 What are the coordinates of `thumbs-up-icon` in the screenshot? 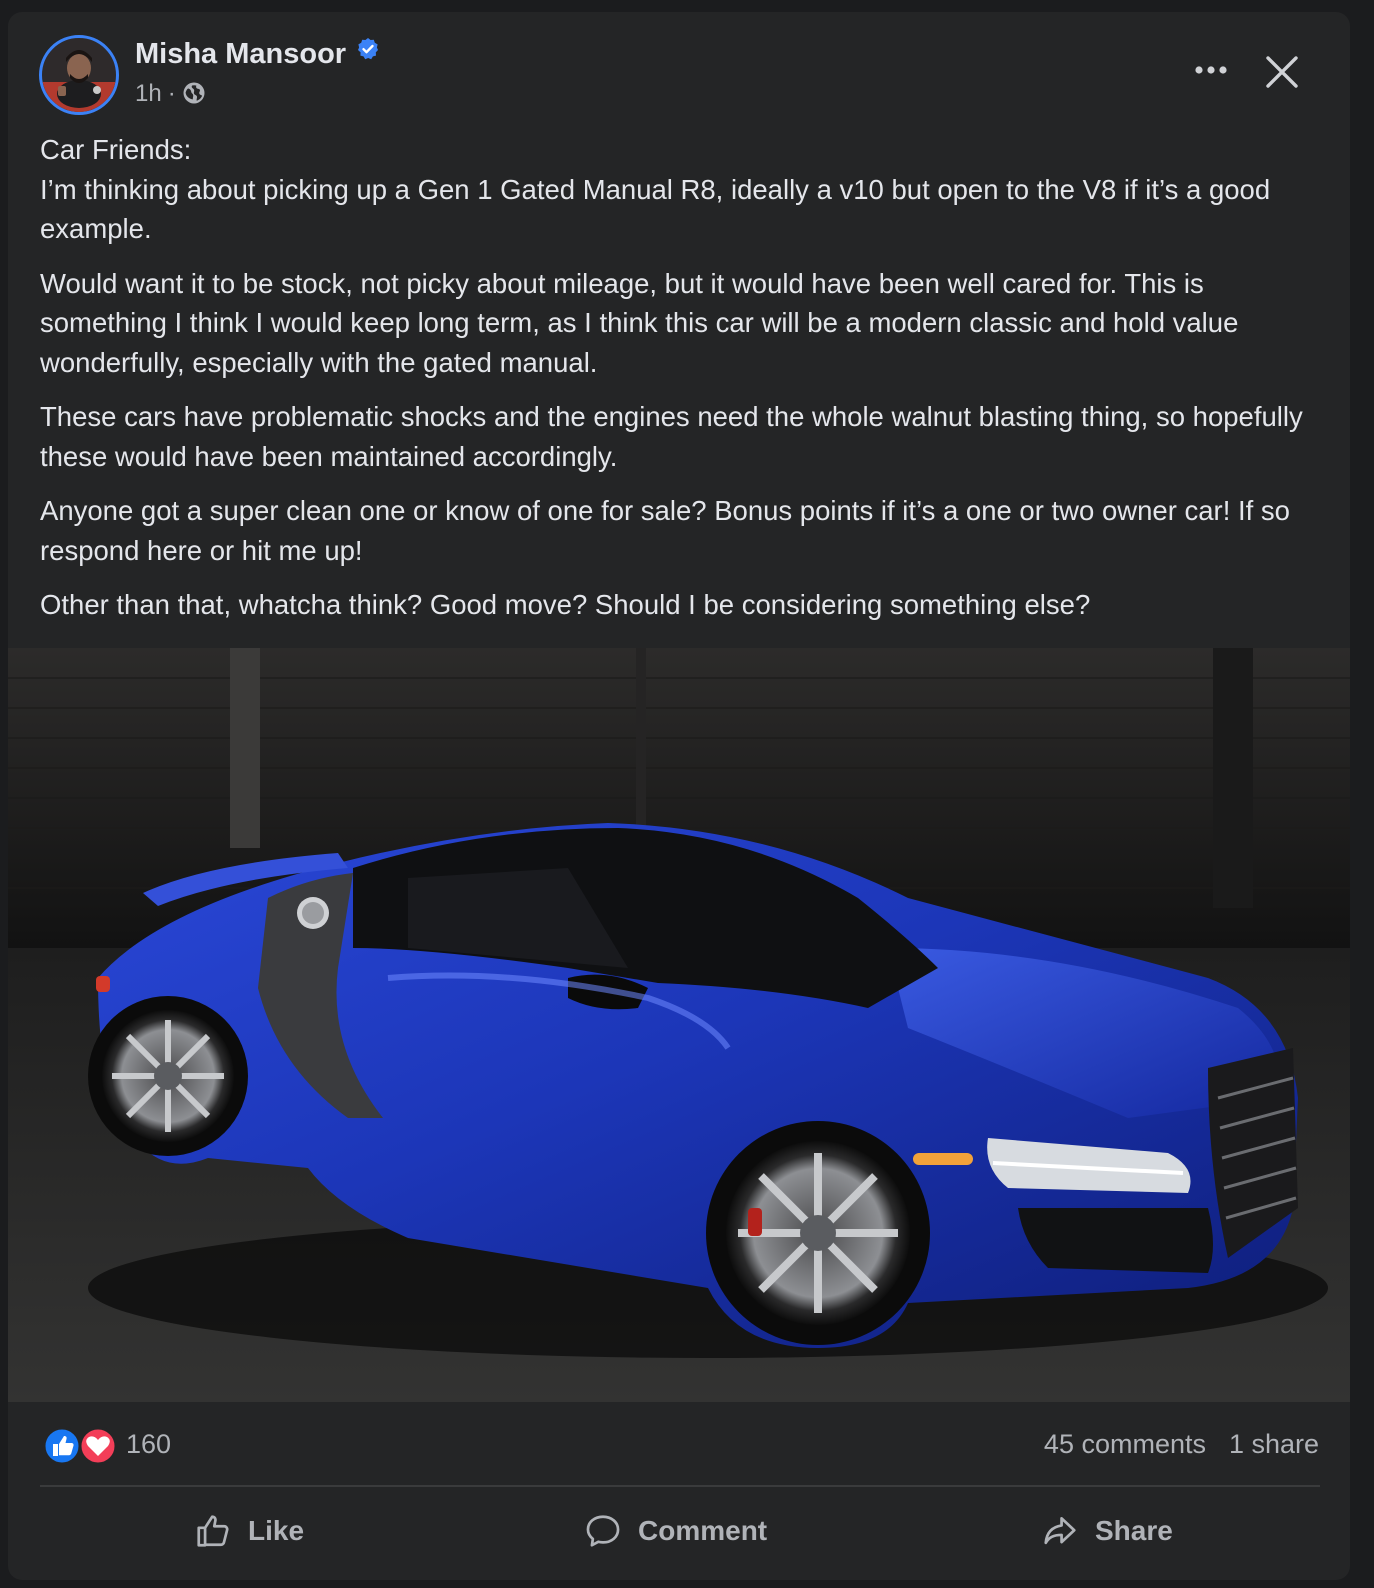 It's located at (213, 1531).